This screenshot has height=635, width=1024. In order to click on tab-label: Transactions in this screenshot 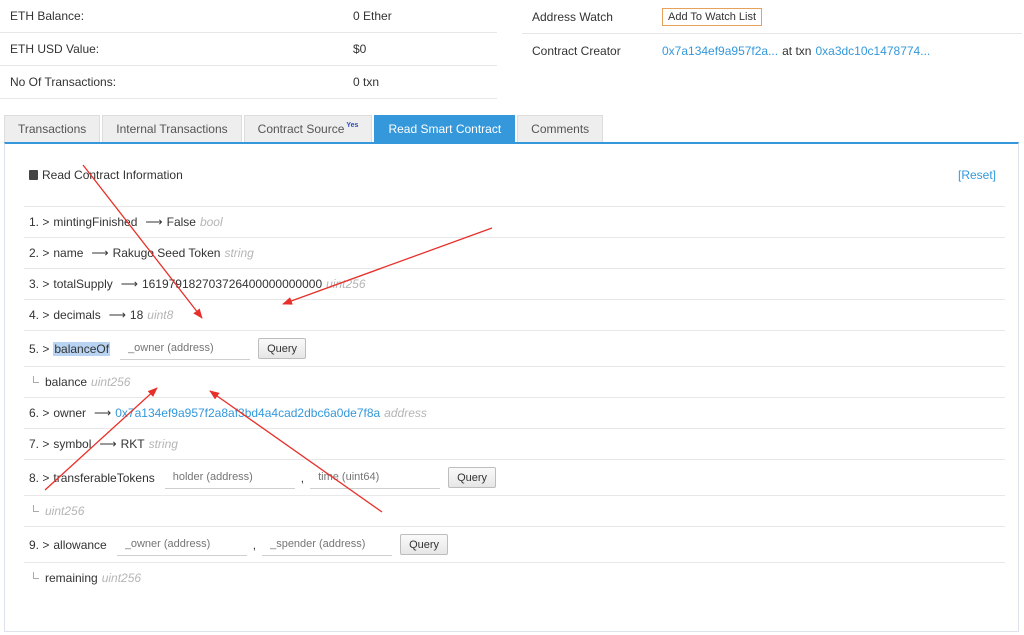, I will do `click(52, 129)`.